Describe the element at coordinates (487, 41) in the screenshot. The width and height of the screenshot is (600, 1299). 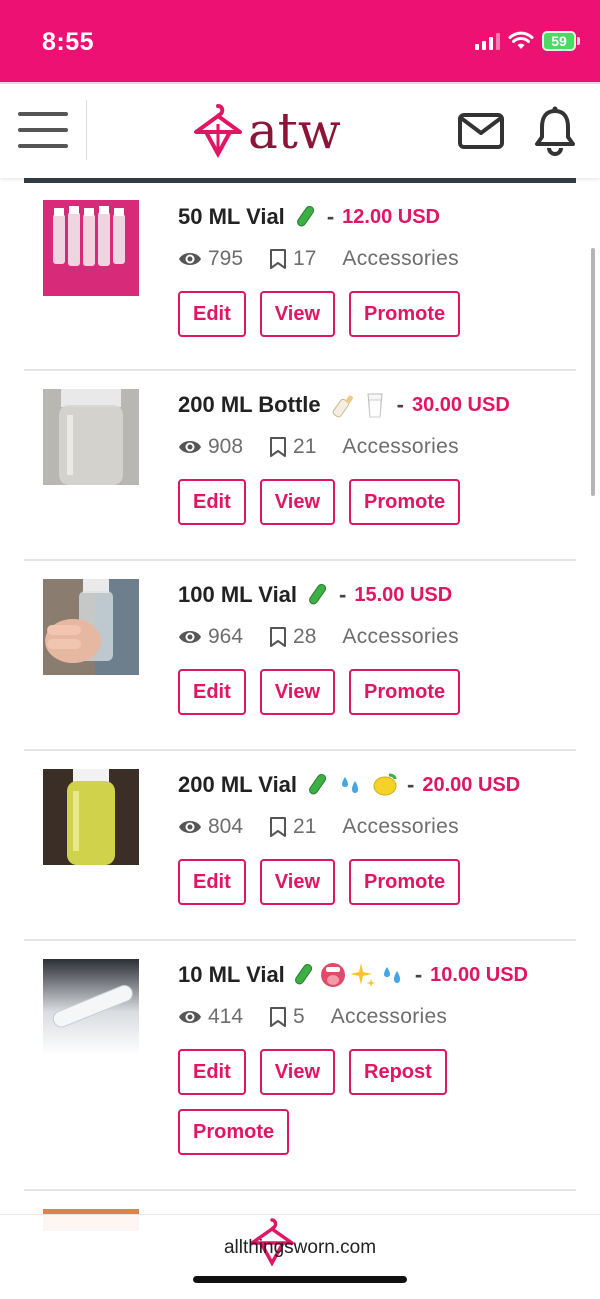
I see `signal-icon` at that location.